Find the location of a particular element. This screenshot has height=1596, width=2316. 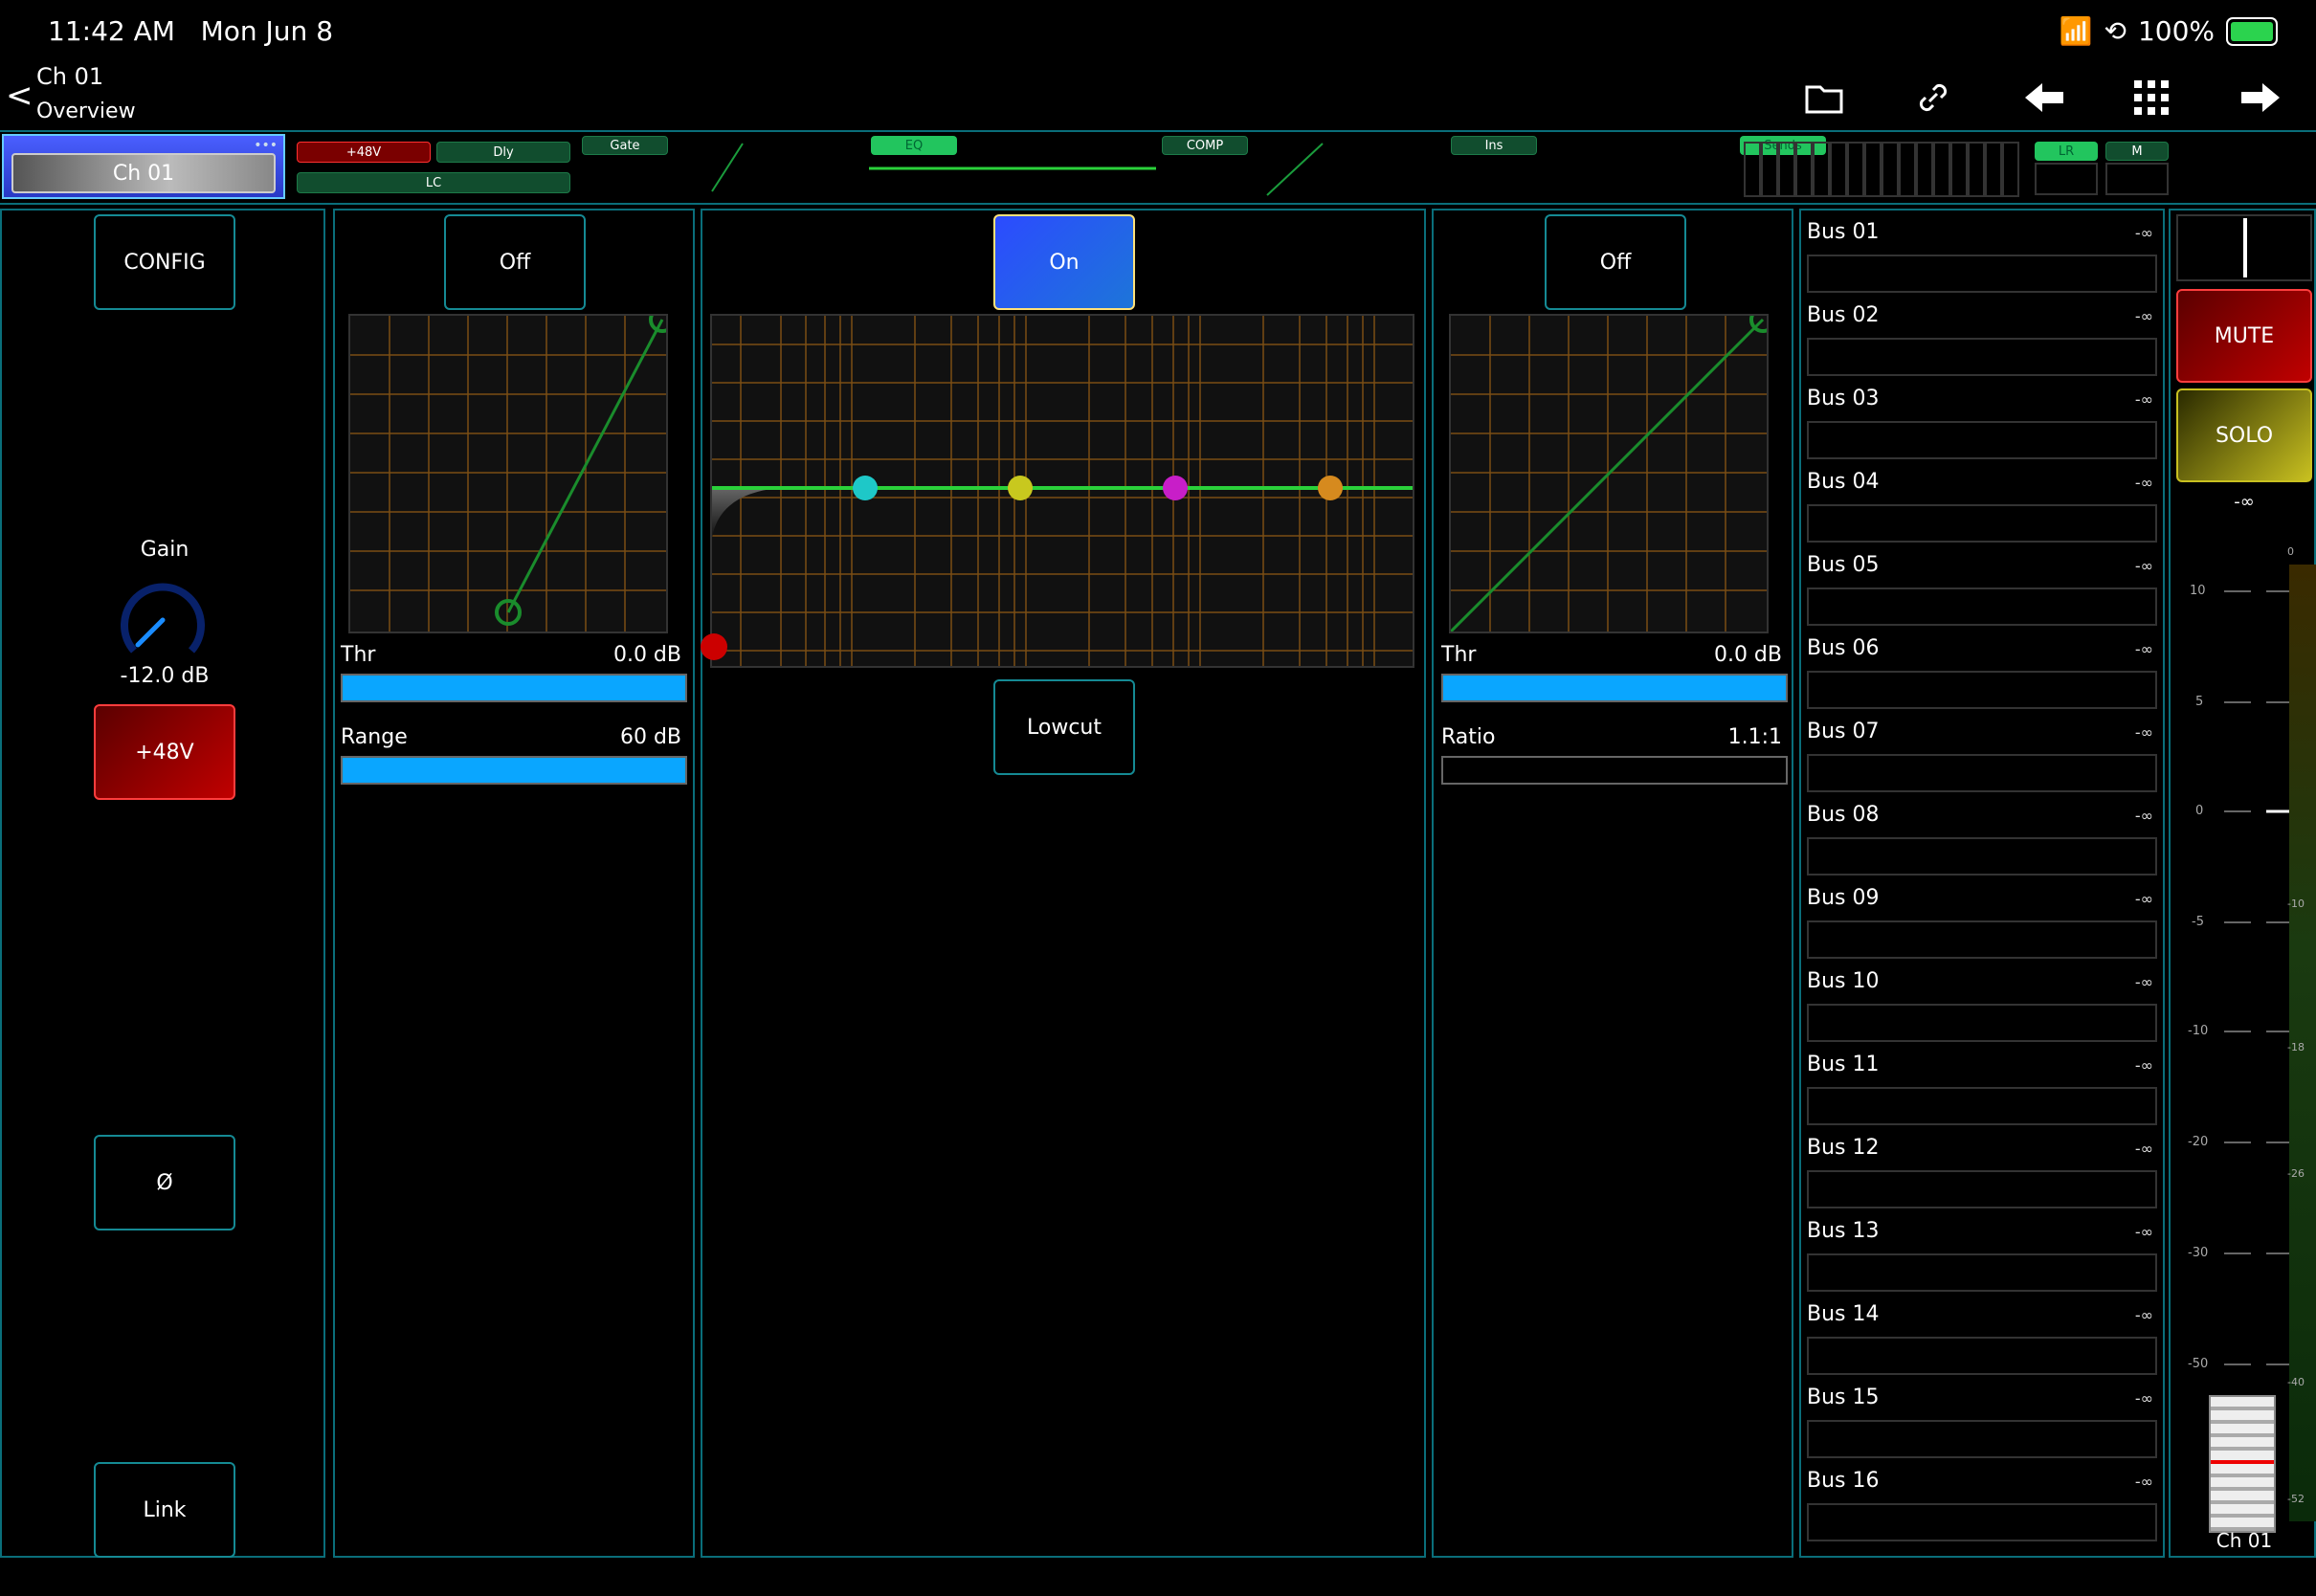

strip-lowcut: LC is located at coordinates (433, 183).